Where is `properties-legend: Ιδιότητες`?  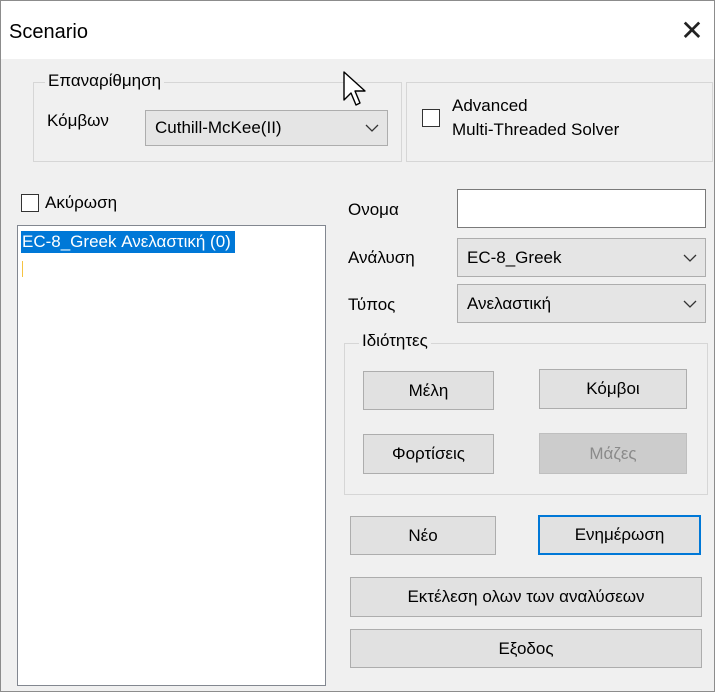
properties-legend: Ιδιότητες is located at coordinates (395, 341).